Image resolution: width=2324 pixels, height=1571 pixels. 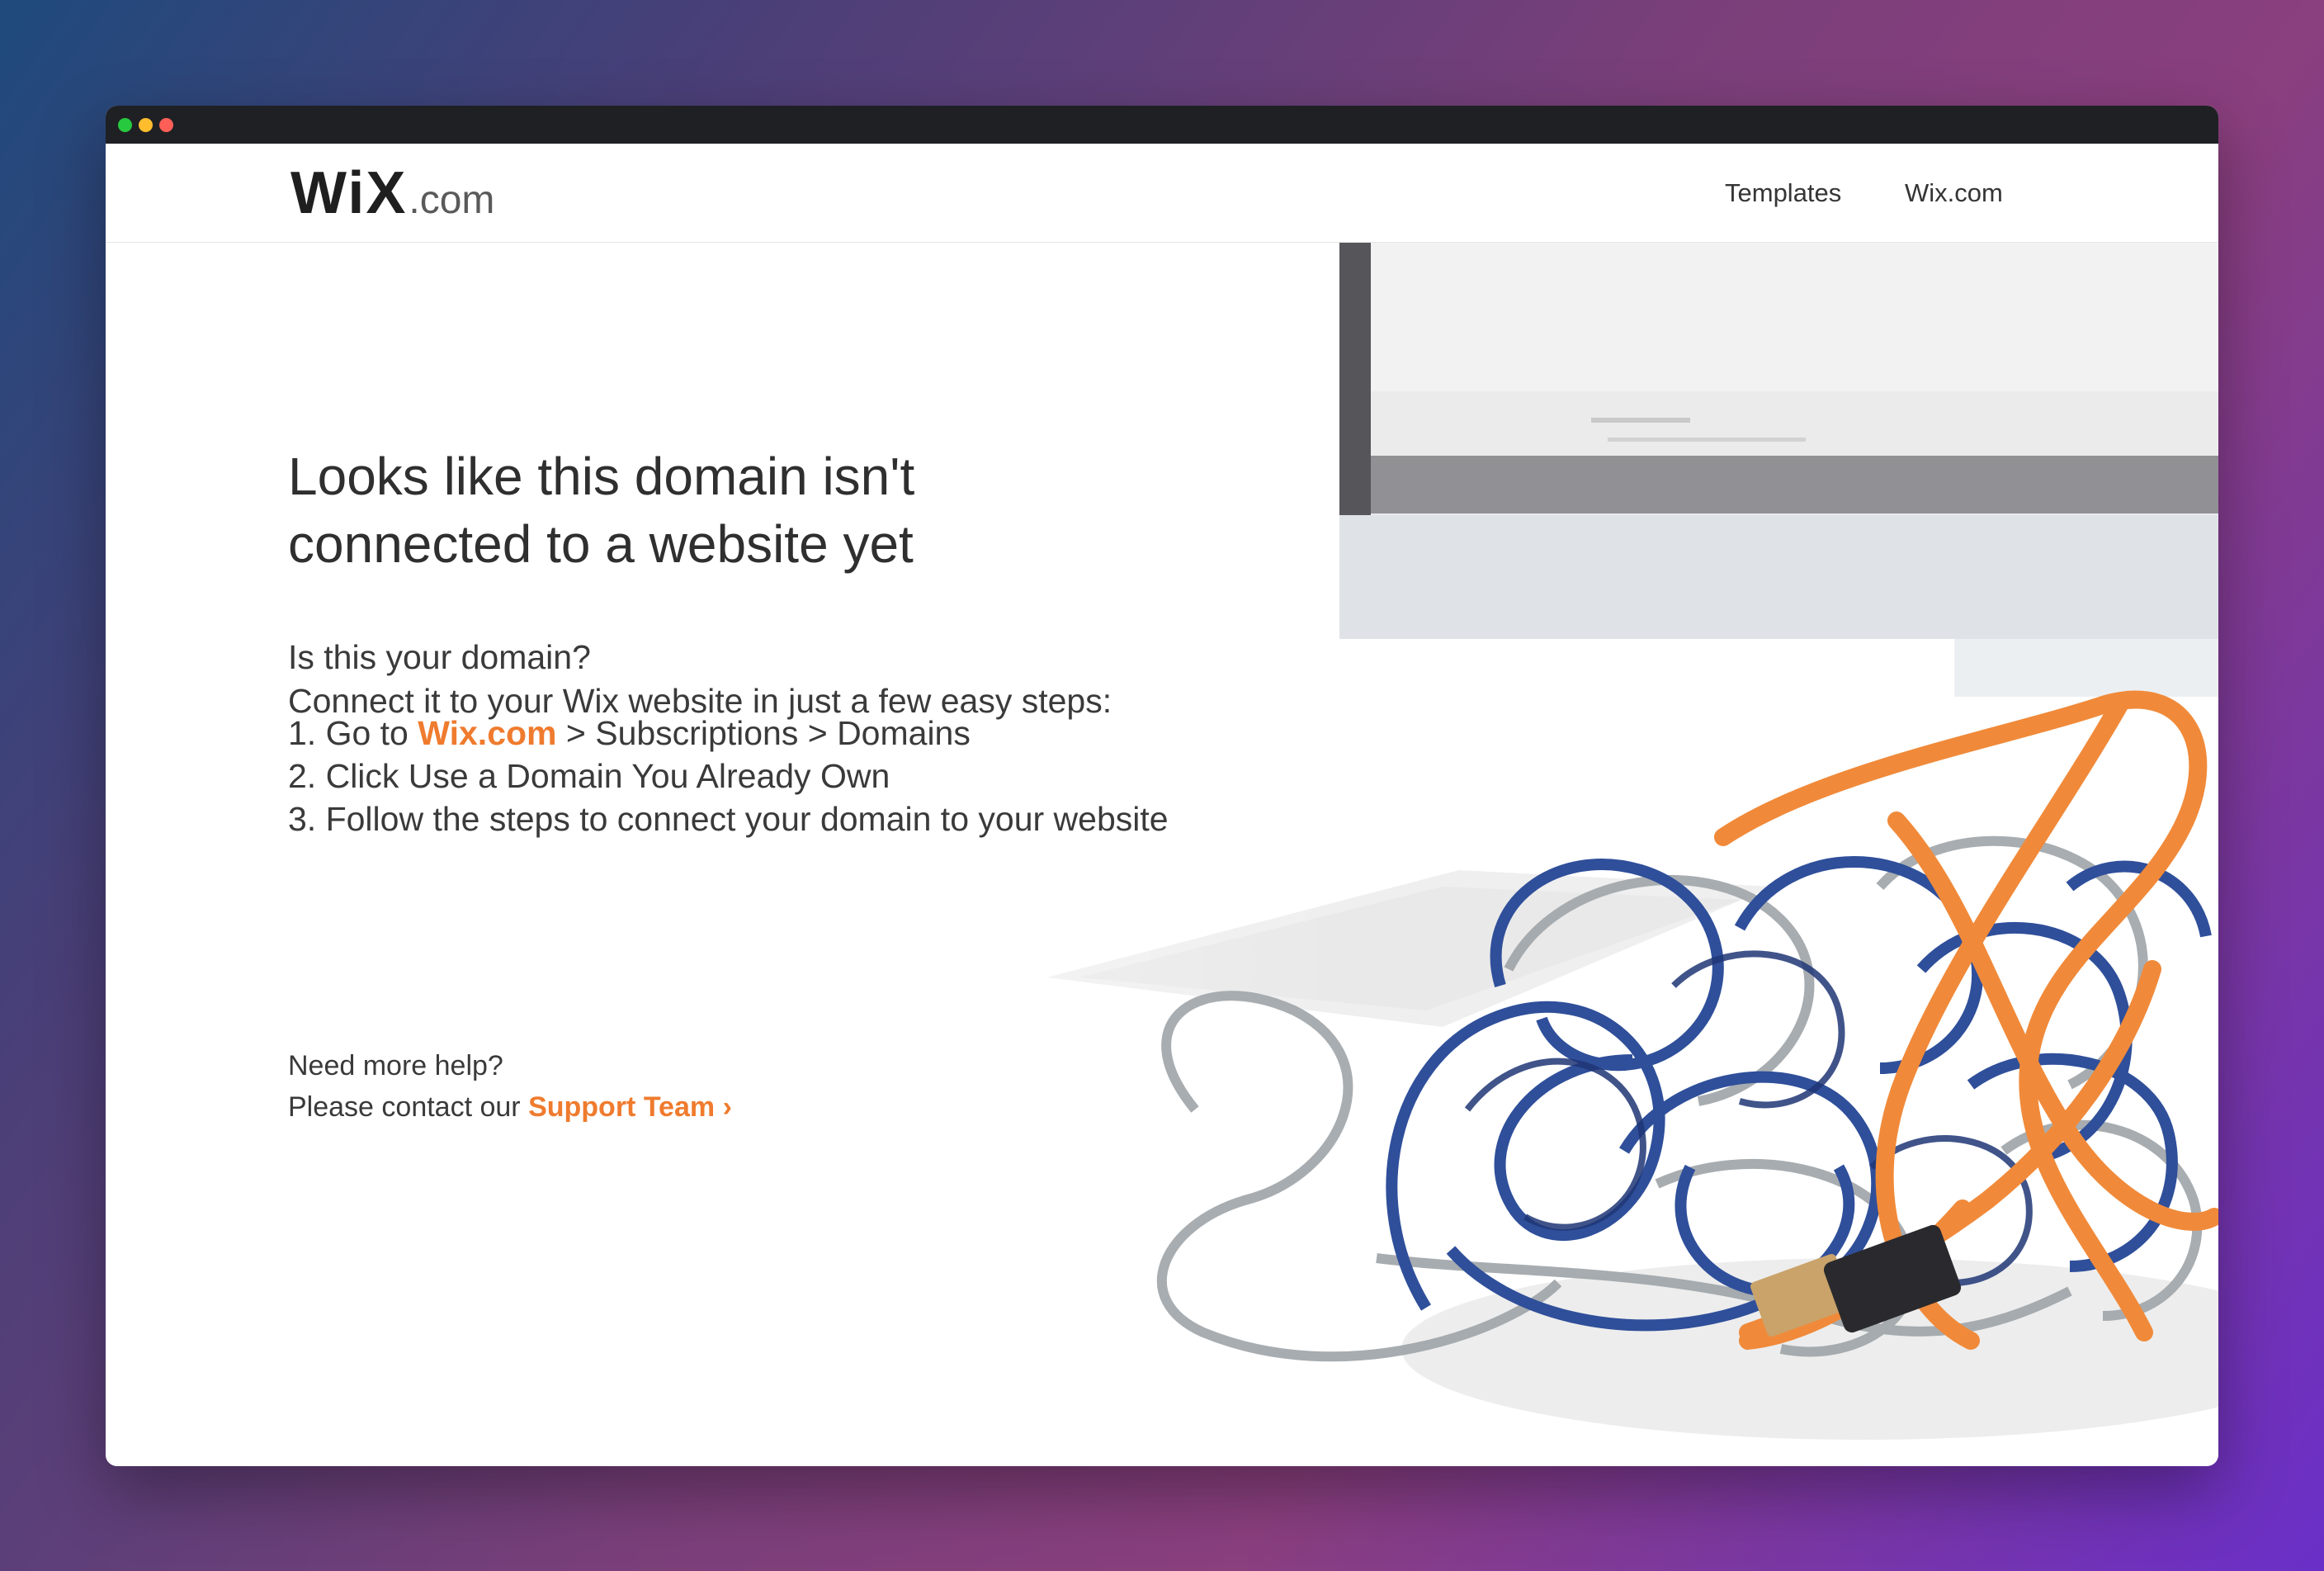 What do you see at coordinates (452, 200) in the screenshot?
I see `logo-suffix: .com` at bounding box center [452, 200].